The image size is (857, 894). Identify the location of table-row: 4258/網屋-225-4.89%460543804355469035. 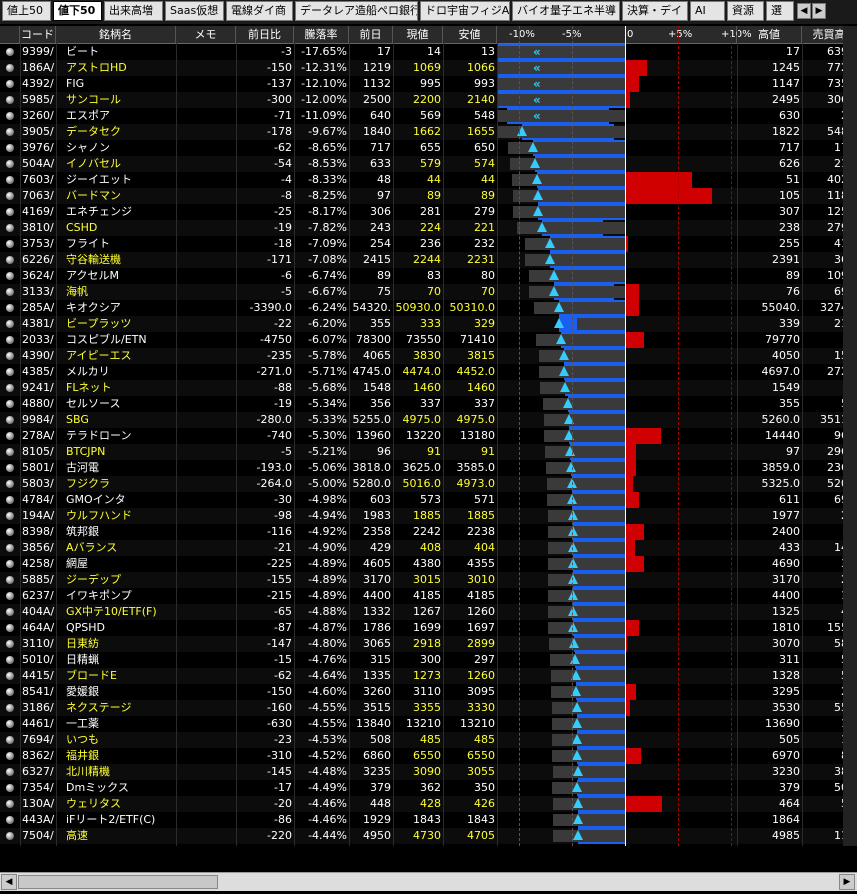
(428, 564).